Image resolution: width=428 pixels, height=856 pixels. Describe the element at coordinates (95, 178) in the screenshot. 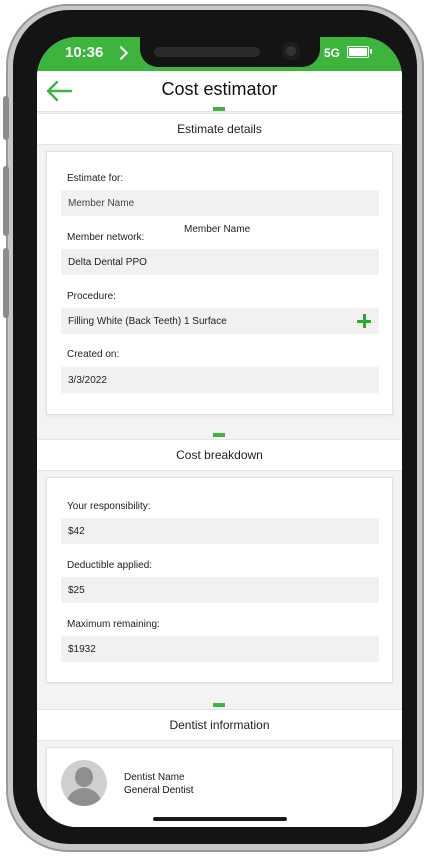

I see `estimate-for-label: Estimate for:` at that location.